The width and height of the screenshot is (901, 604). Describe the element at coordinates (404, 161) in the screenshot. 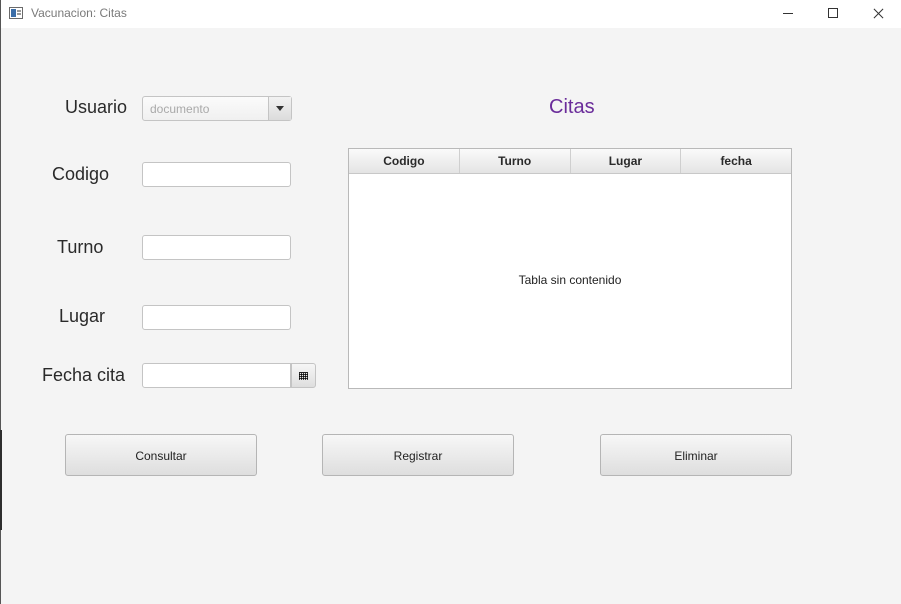

I see `column-header-codigo: Codigo` at that location.